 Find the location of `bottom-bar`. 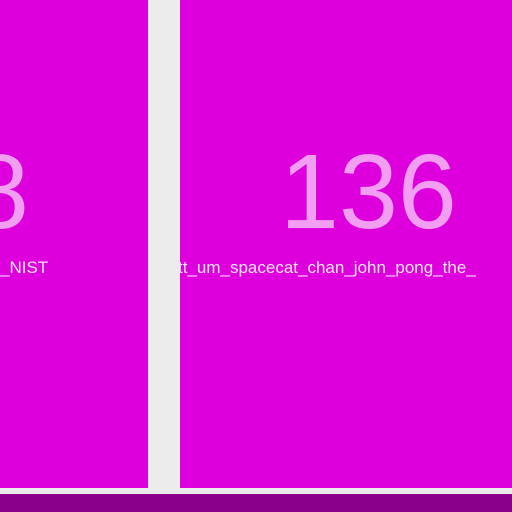

bottom-bar is located at coordinates (256, 503).